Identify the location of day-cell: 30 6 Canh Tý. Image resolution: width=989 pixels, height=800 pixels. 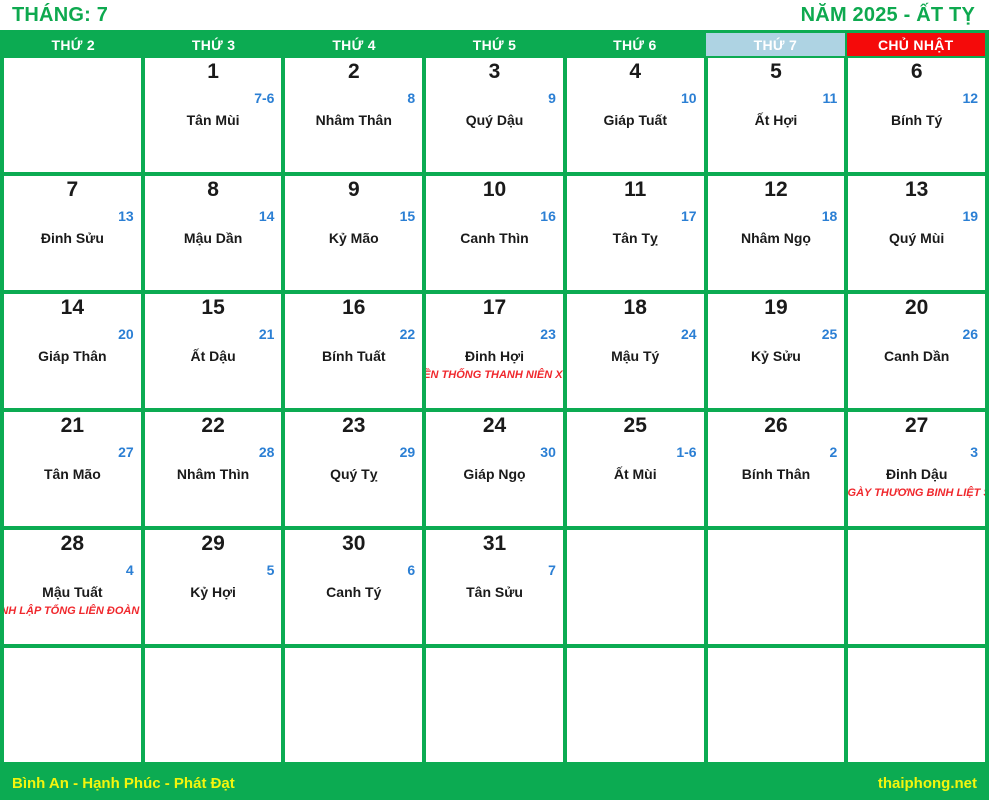
(354, 587).